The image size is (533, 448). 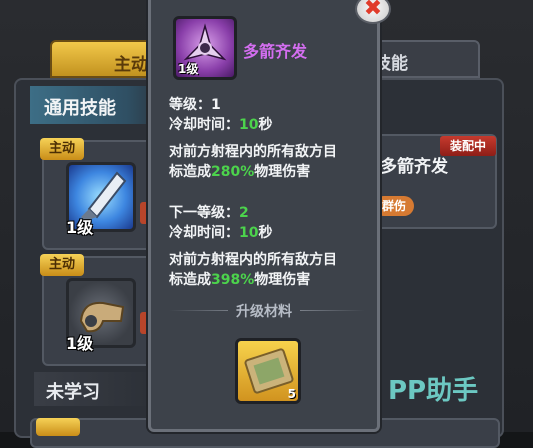 What do you see at coordinates (244, 213) in the screenshot?
I see `next-level-value: 2` at bounding box center [244, 213].